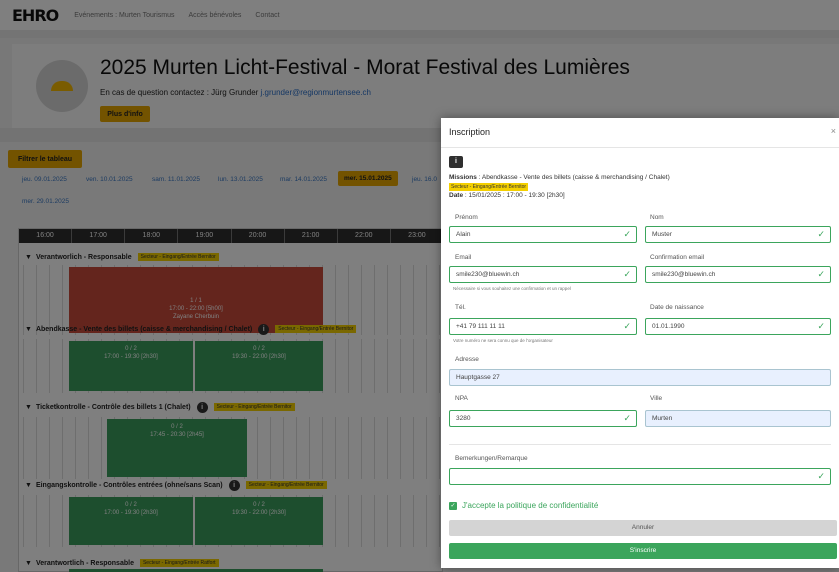  I want to click on city-label: Ville, so click(656, 398).